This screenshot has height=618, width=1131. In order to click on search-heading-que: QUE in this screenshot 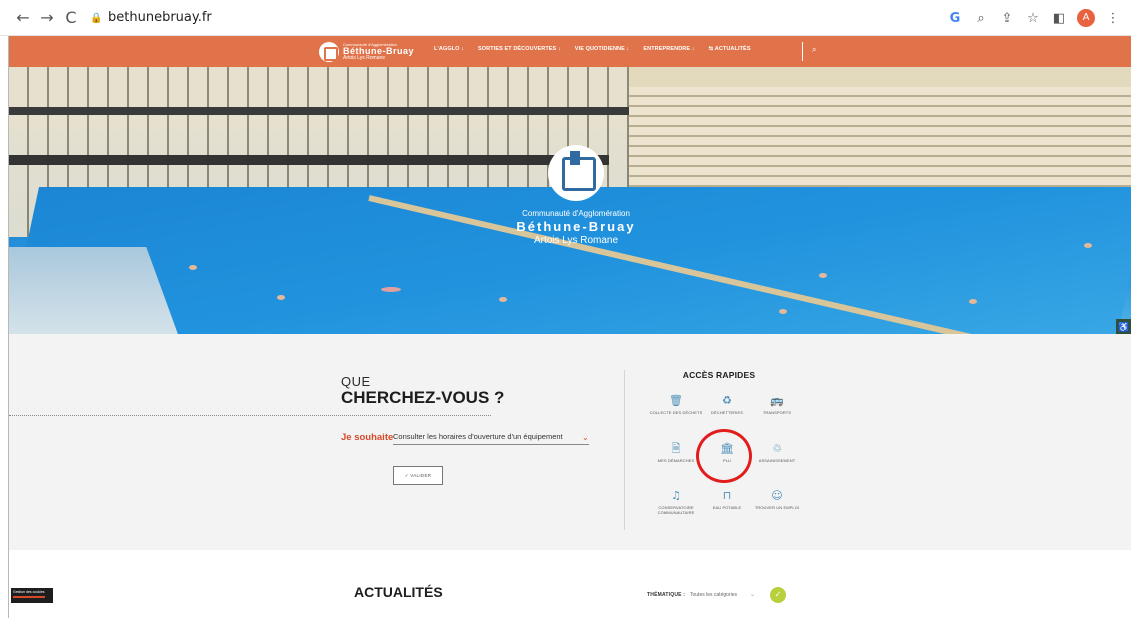, I will do `click(356, 381)`.